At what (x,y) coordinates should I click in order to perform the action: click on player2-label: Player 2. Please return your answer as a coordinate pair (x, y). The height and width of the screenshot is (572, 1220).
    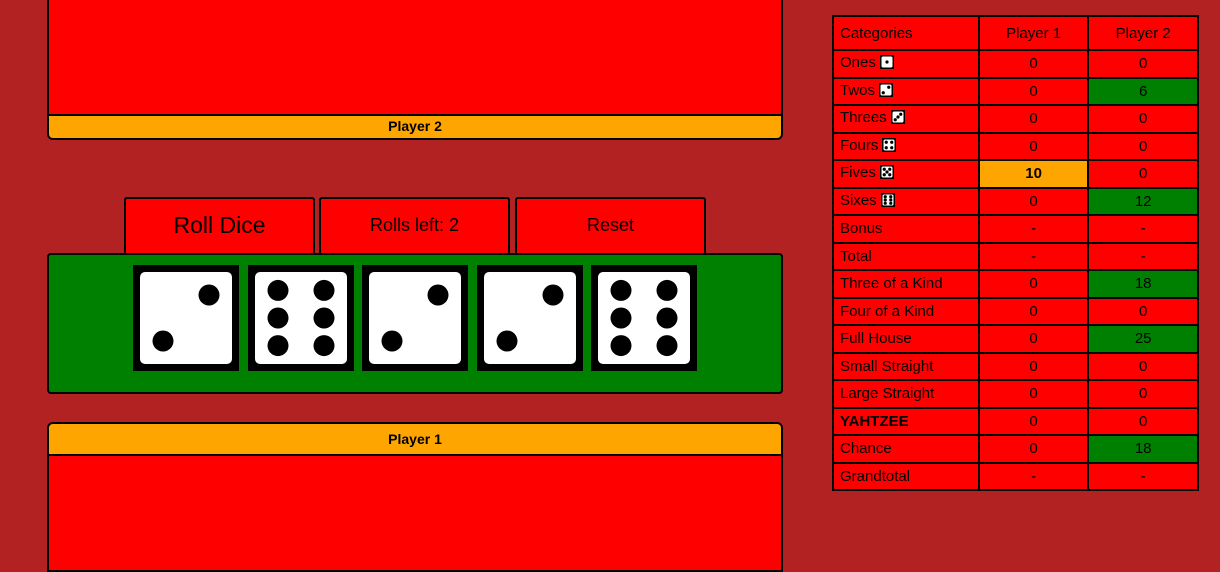
    Looking at the image, I should click on (415, 126).